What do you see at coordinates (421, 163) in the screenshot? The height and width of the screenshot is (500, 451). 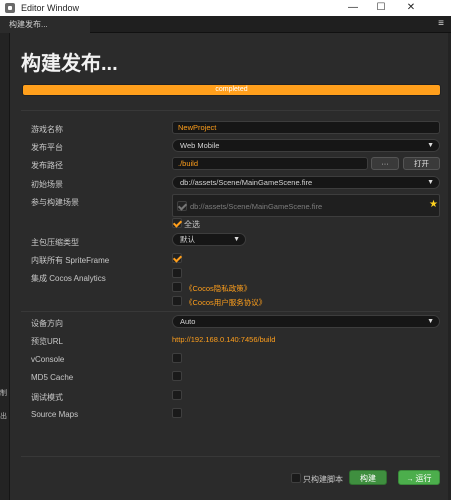 I see `open-button: 打开` at bounding box center [421, 163].